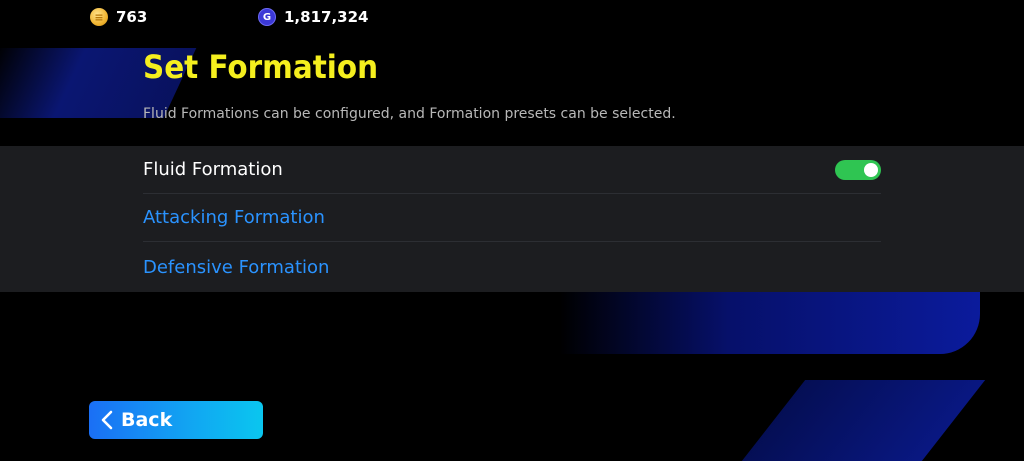  I want to click on gp-balance: G 1,817,324, so click(313, 17).